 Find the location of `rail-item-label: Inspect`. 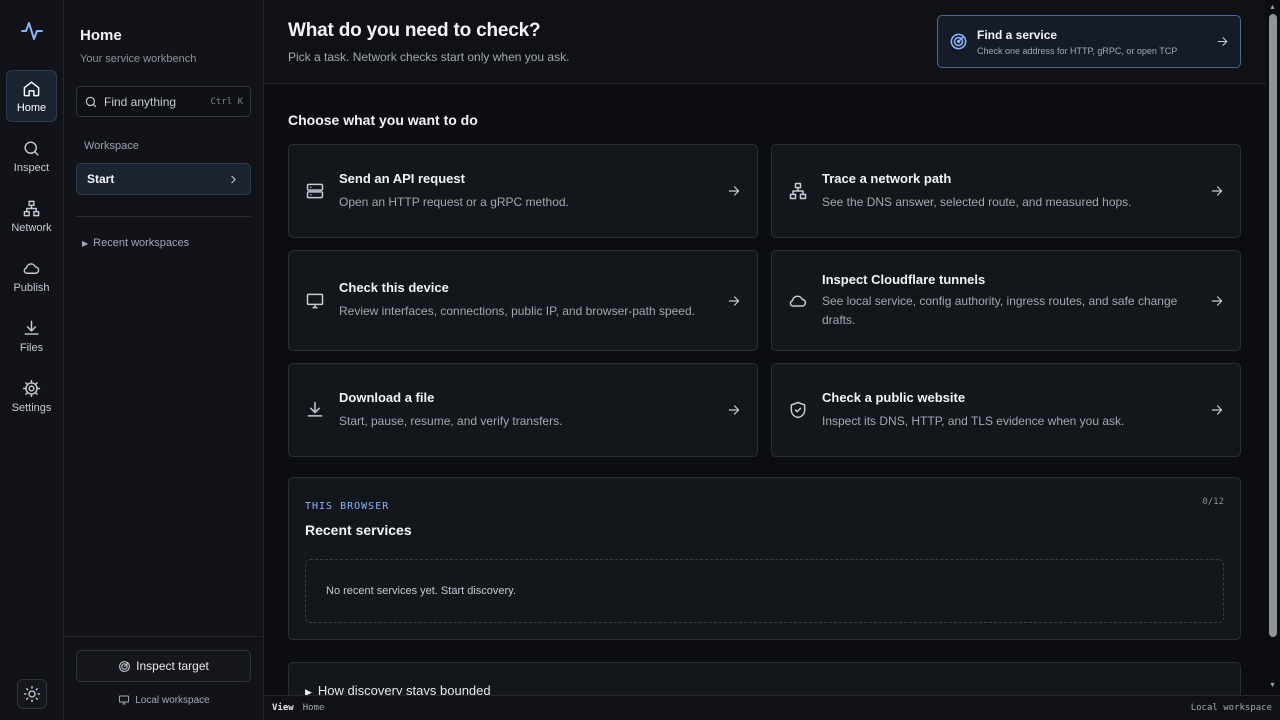

rail-item-label: Inspect is located at coordinates (31, 167).